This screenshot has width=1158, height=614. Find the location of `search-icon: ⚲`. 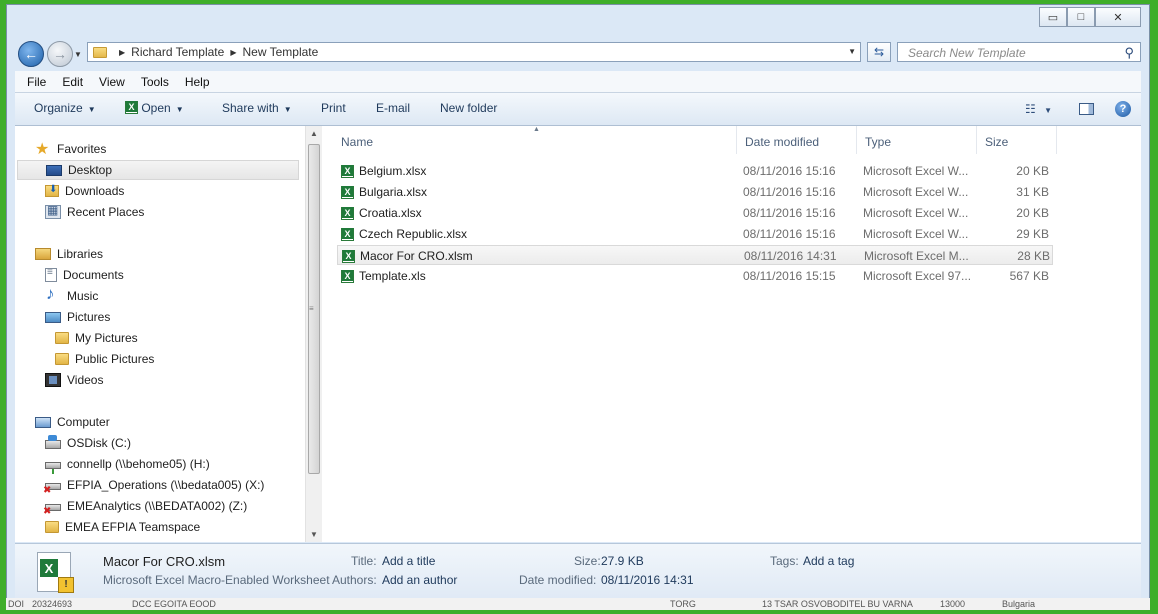

search-icon: ⚲ is located at coordinates (1129, 53).